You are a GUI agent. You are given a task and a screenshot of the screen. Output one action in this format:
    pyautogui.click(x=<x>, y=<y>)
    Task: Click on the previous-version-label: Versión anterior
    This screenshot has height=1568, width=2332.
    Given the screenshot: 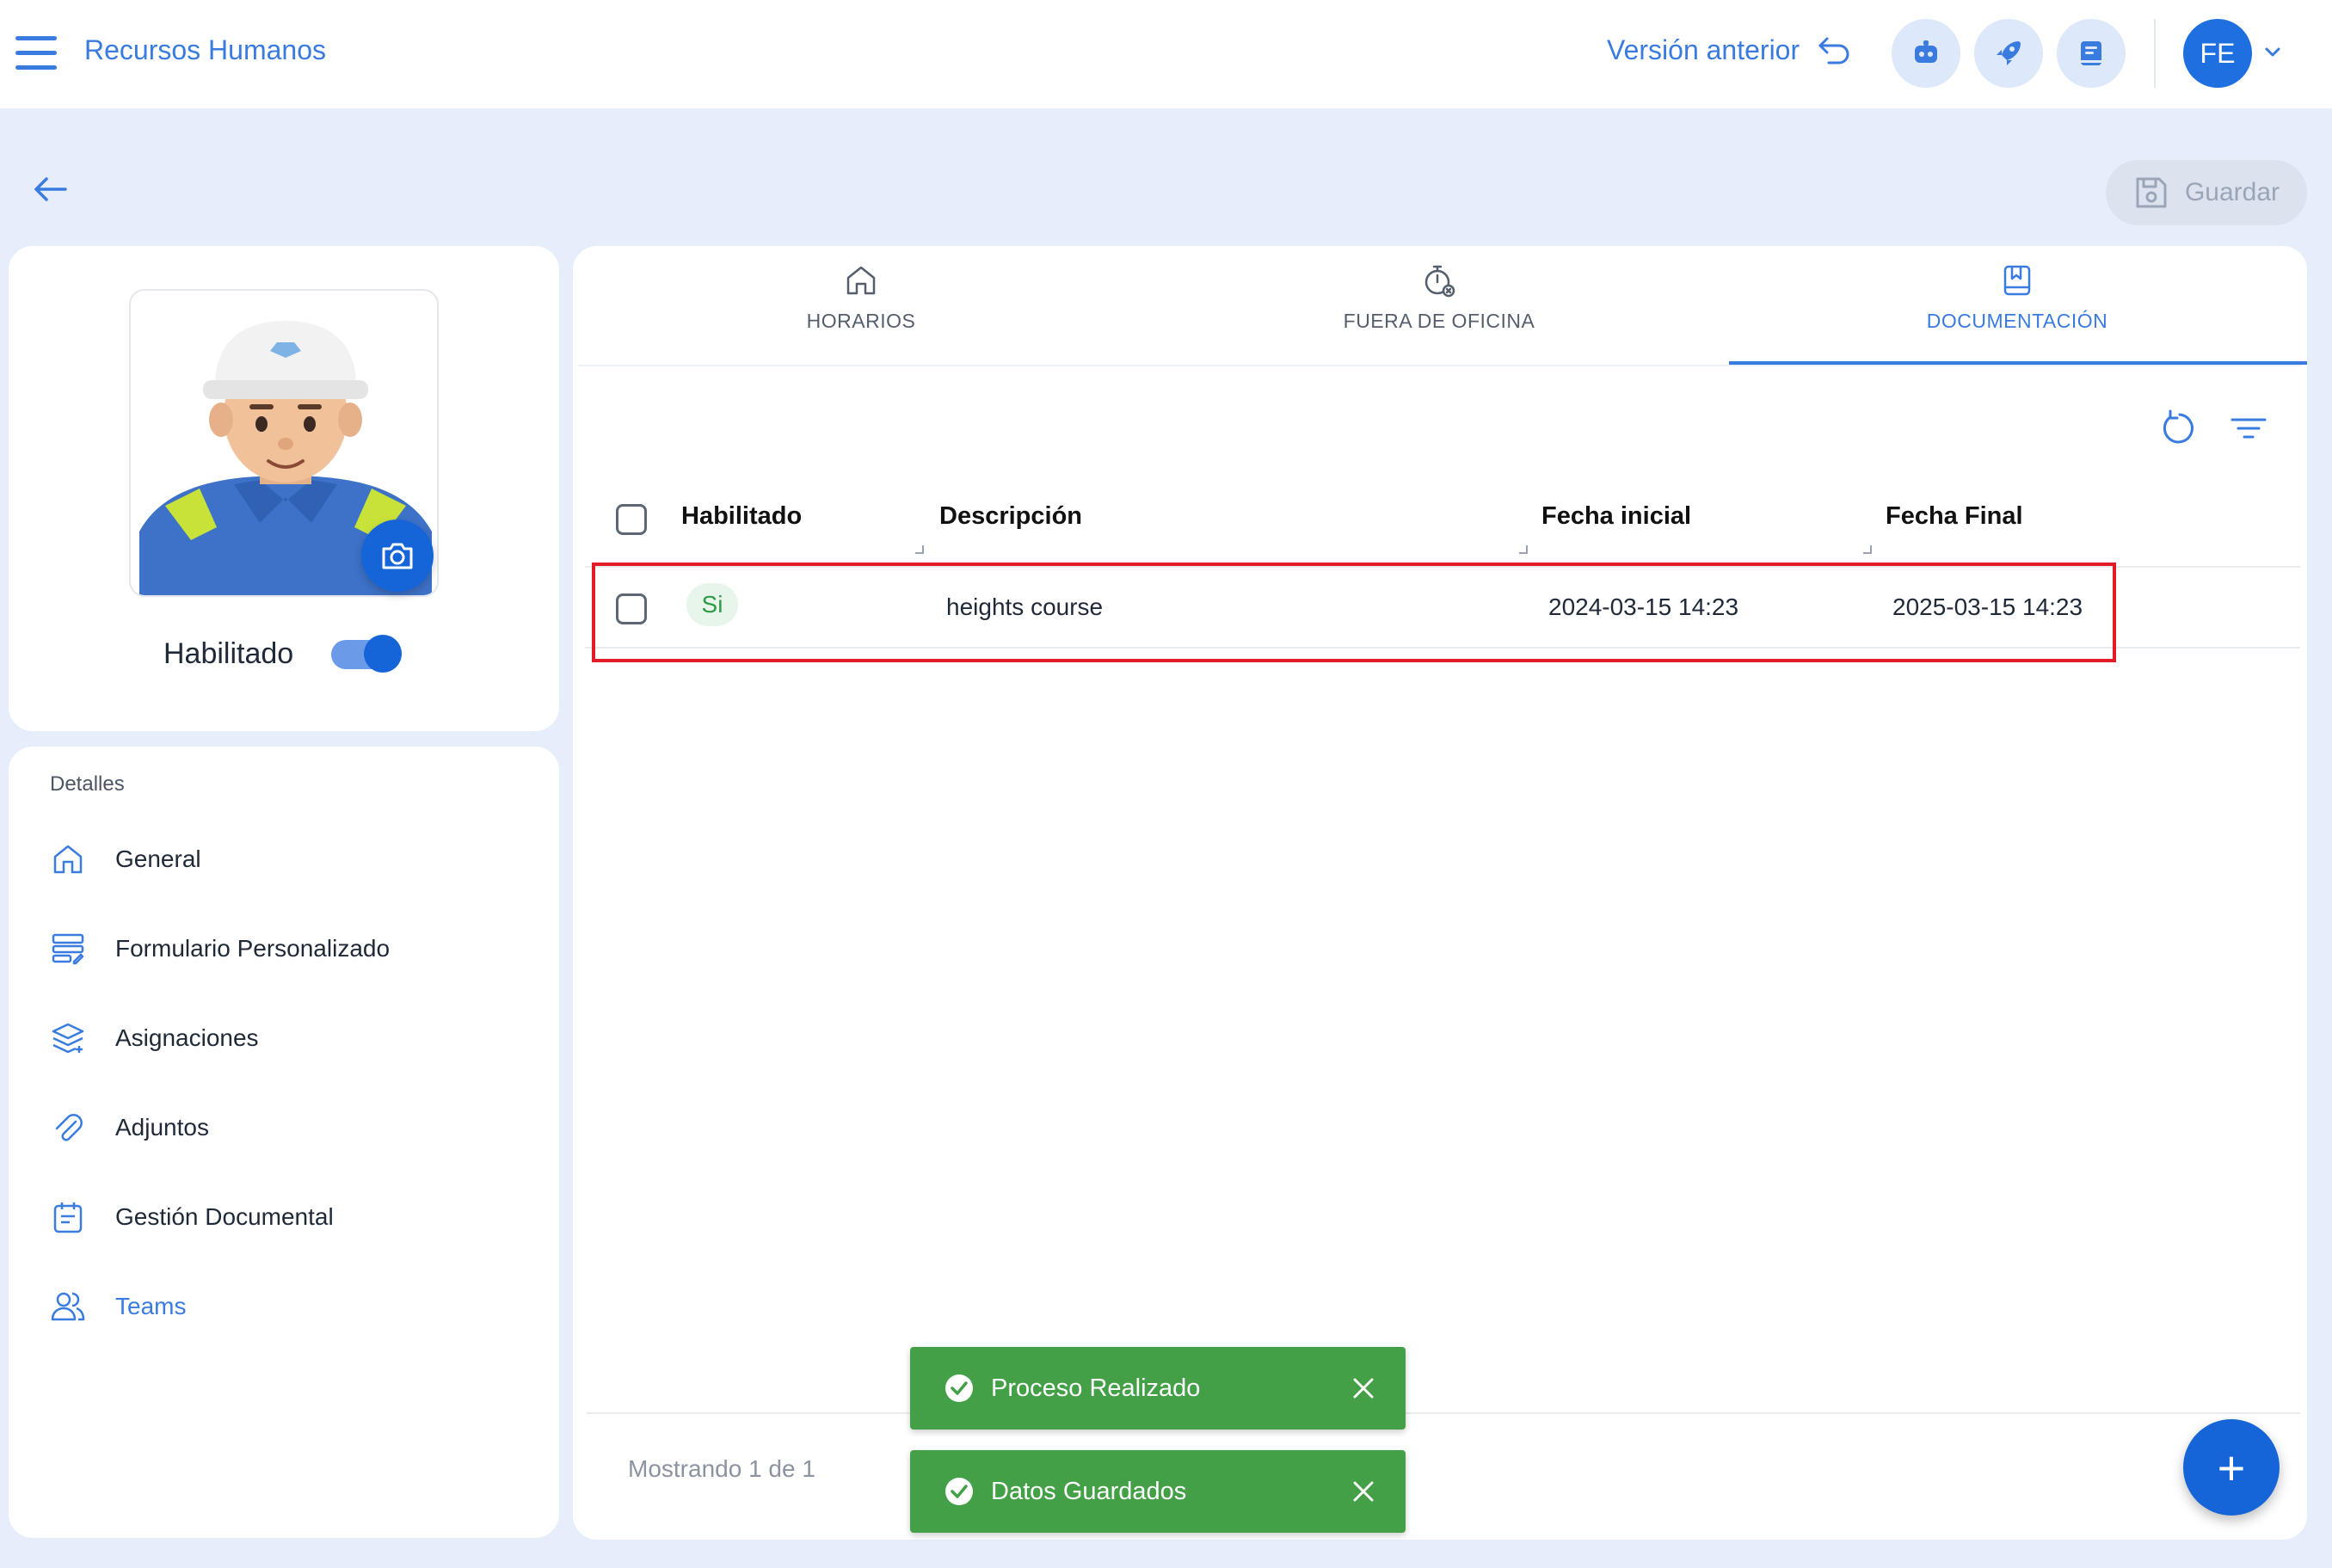 What is the action you would take?
    pyautogui.click(x=1703, y=50)
    